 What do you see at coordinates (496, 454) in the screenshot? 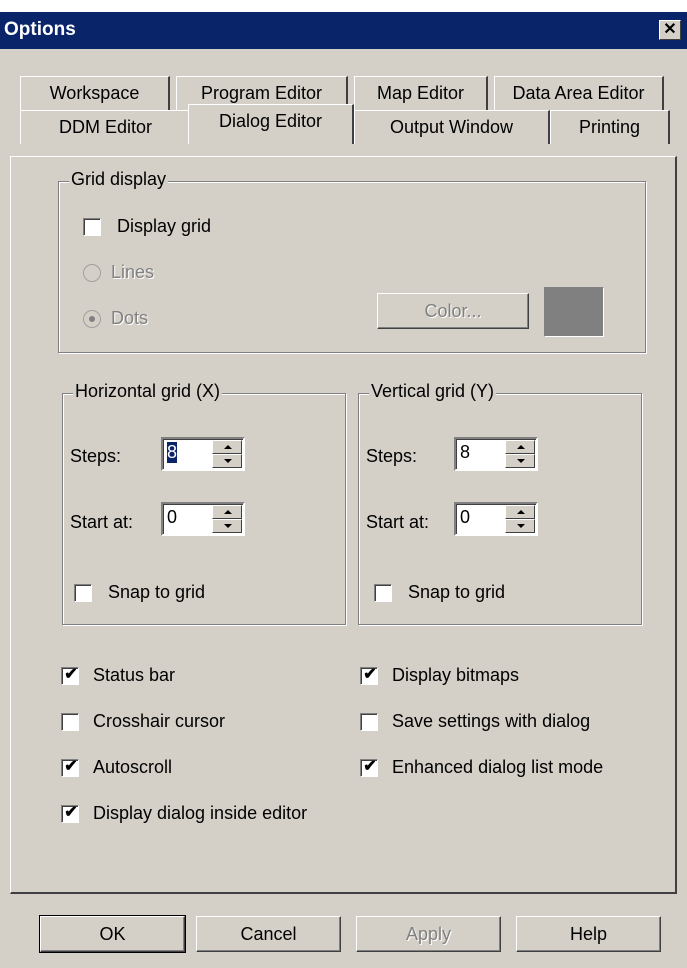
I see `v-steps-spinner: 8` at bounding box center [496, 454].